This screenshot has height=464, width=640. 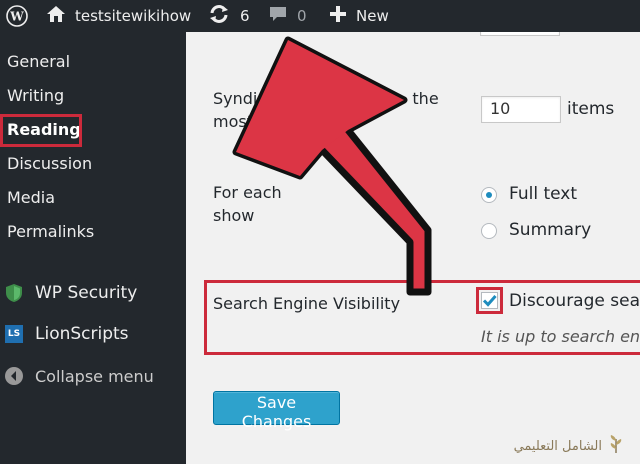 What do you see at coordinates (489, 195) in the screenshot?
I see `full-text-radio` at bounding box center [489, 195].